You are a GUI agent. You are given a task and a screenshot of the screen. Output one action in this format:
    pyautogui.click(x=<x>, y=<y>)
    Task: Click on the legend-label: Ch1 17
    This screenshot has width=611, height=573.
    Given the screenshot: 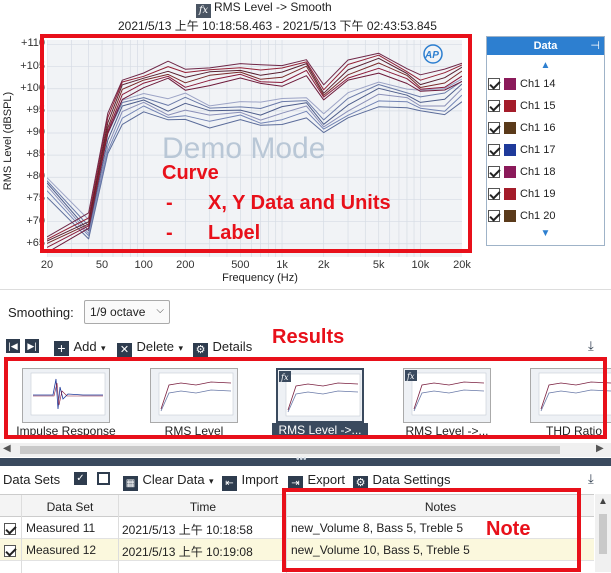 What is the action you would take?
    pyautogui.click(x=538, y=150)
    